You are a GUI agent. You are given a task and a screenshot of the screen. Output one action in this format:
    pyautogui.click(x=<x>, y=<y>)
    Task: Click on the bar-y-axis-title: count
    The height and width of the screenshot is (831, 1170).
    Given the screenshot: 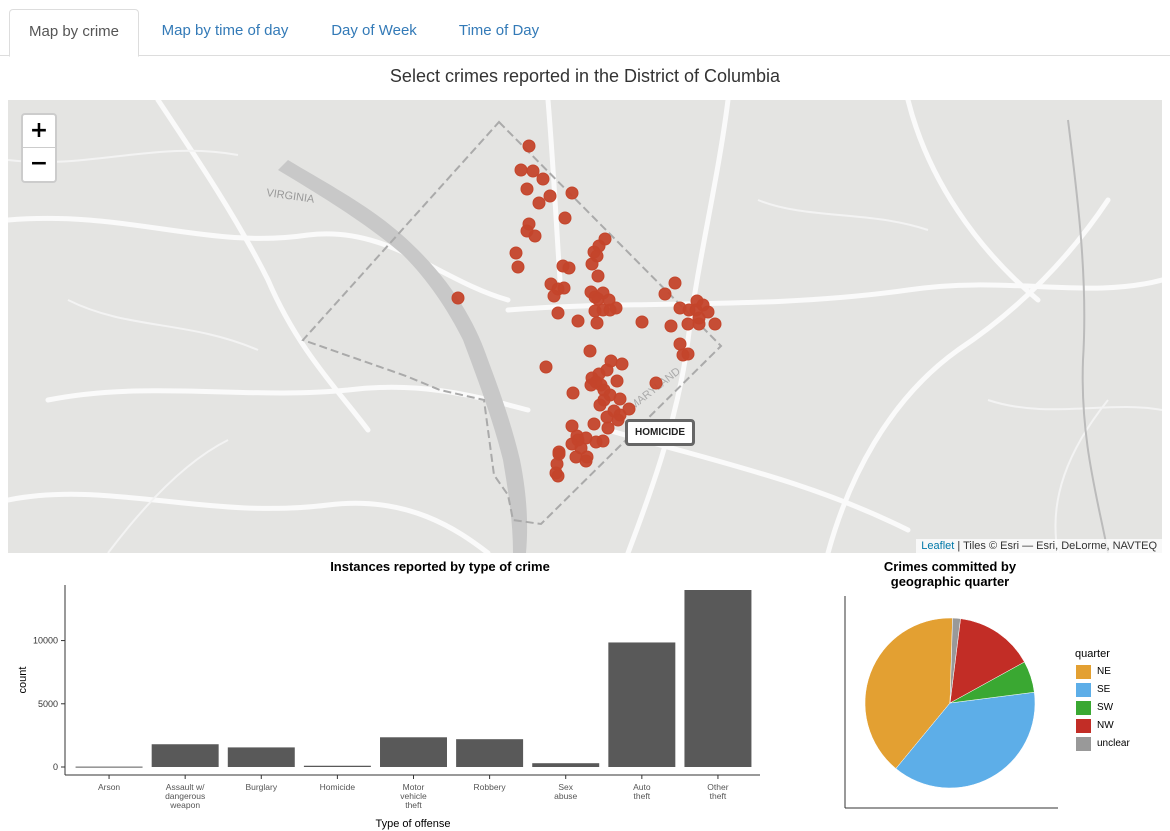 What is the action you would take?
    pyautogui.click(x=23, y=680)
    